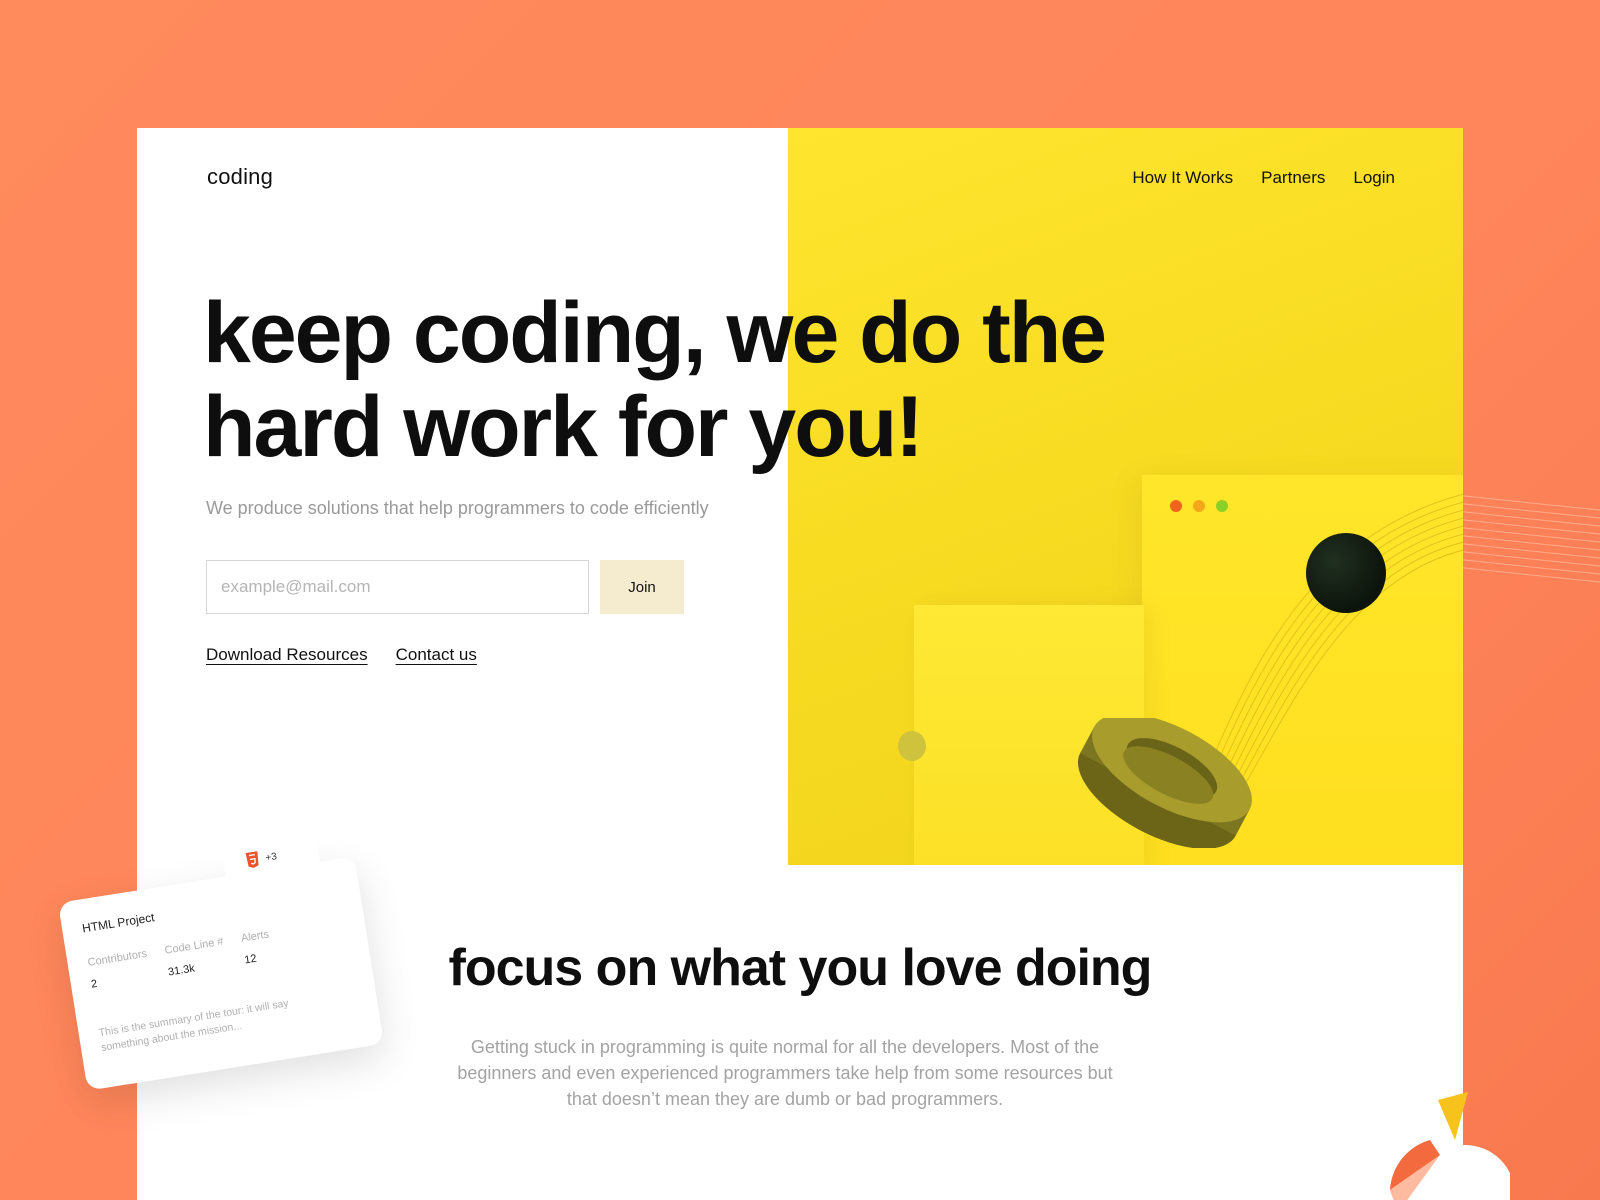 This screenshot has width=1600, height=1200. Describe the element at coordinates (1374, 178) in the screenshot. I see `nav-login: Login` at that location.